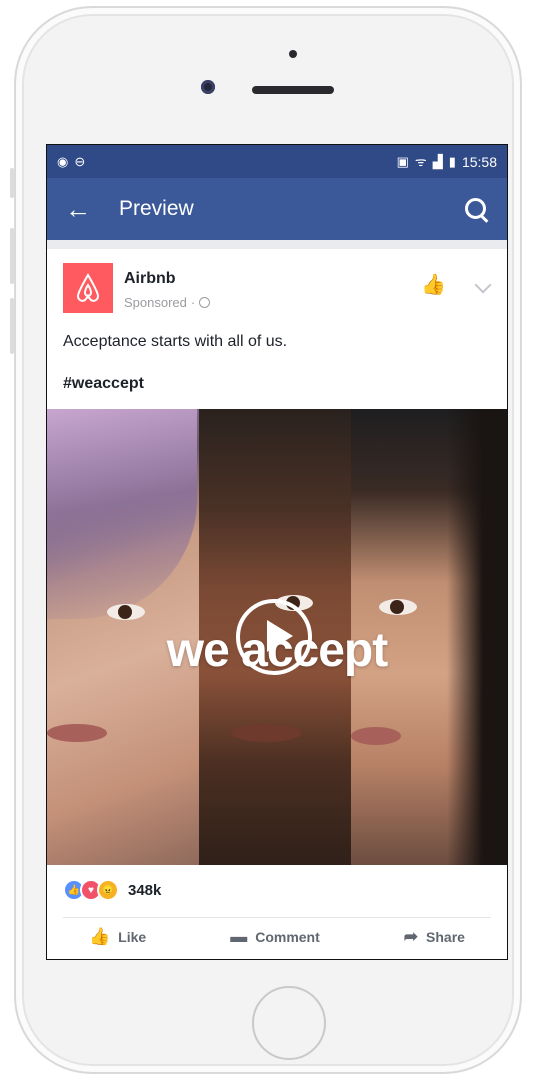 The height and width of the screenshot is (1081, 538). I want to click on search-icon, so click(476, 209).